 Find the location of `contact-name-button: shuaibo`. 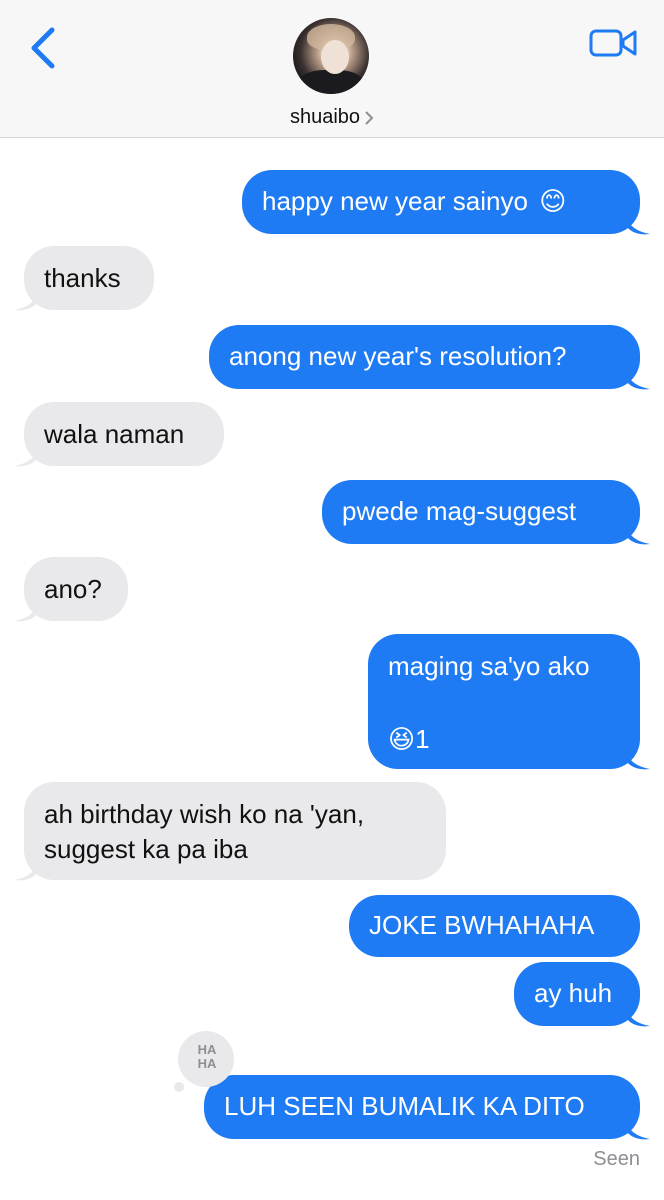

contact-name-button: shuaibo is located at coordinates (332, 117).